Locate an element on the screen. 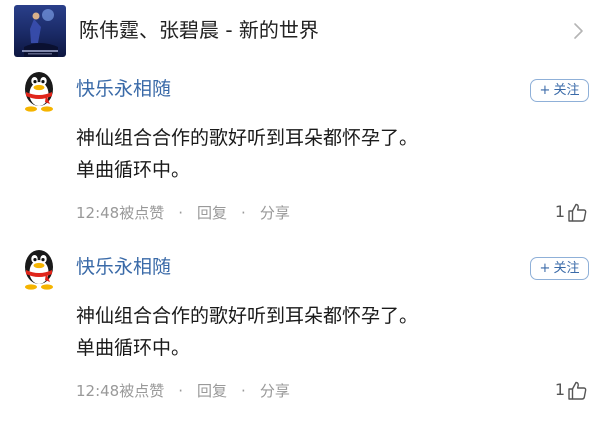 This screenshot has width=600, height=422. chevron-right-icon is located at coordinates (578, 31).